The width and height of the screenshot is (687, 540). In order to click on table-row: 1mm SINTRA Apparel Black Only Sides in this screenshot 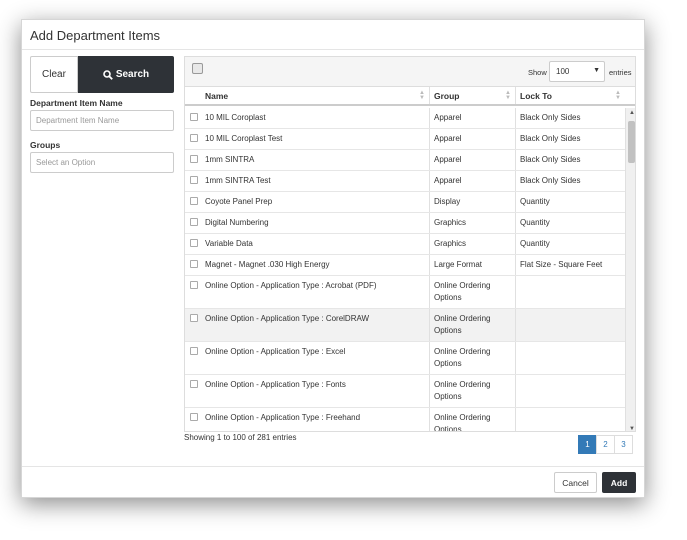, I will do `click(405, 160)`.